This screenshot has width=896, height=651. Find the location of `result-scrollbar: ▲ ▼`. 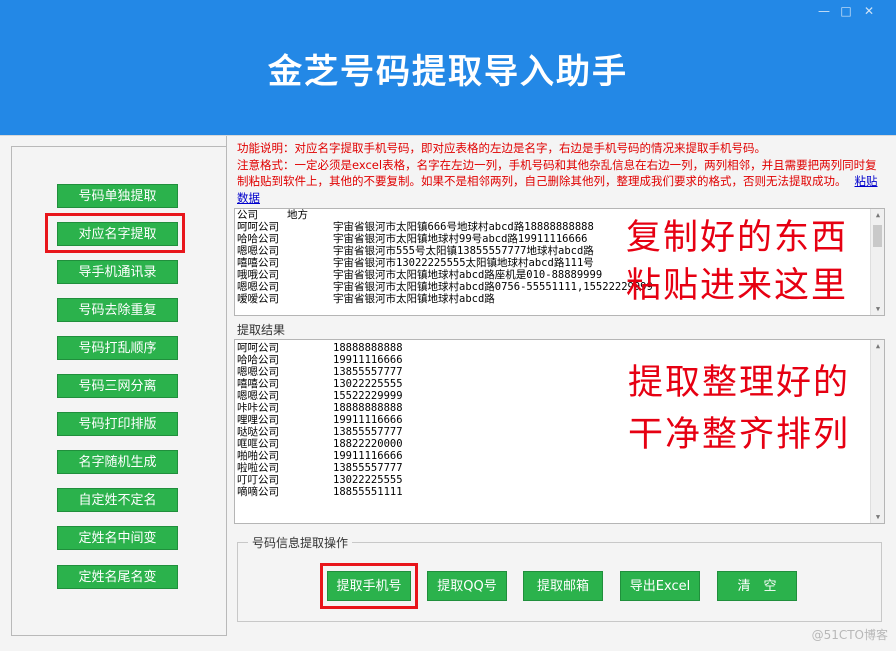

result-scrollbar: ▲ ▼ is located at coordinates (877, 431).